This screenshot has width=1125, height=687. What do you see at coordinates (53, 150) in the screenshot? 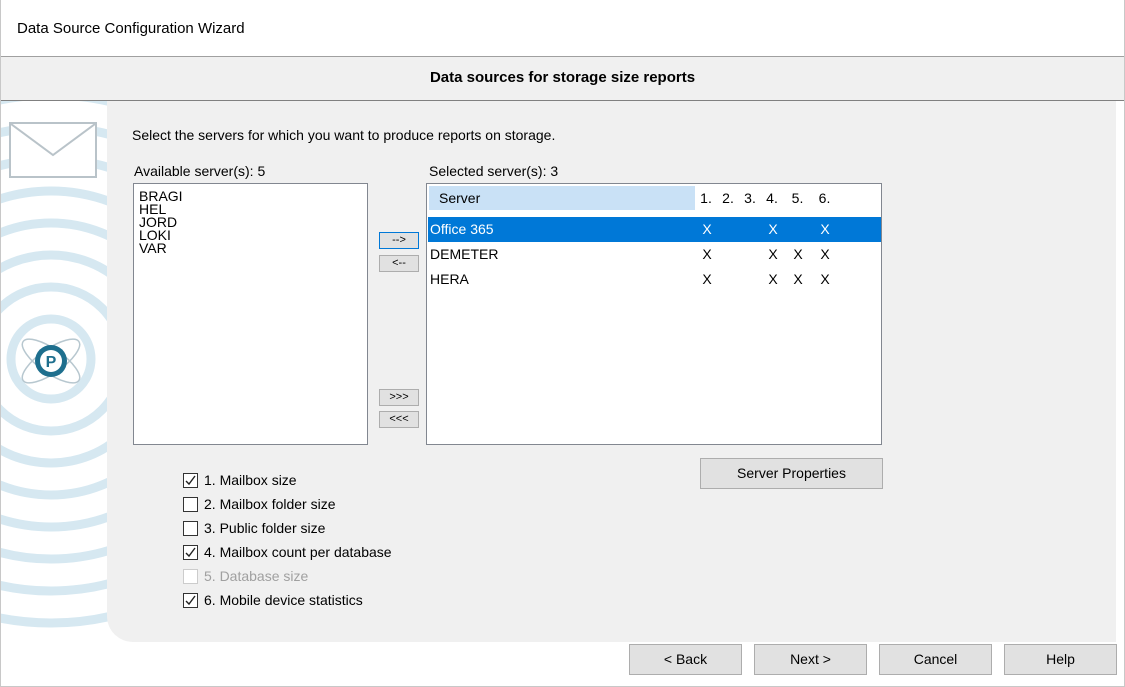
I see `envelope-icon` at bounding box center [53, 150].